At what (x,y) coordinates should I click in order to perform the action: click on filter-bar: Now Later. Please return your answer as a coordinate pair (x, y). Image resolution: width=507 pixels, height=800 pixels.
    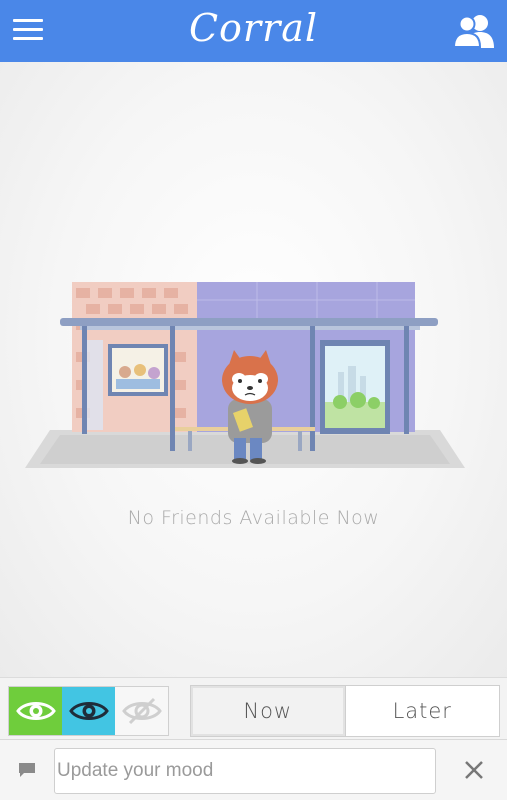
    Looking at the image, I should click on (253, 708).